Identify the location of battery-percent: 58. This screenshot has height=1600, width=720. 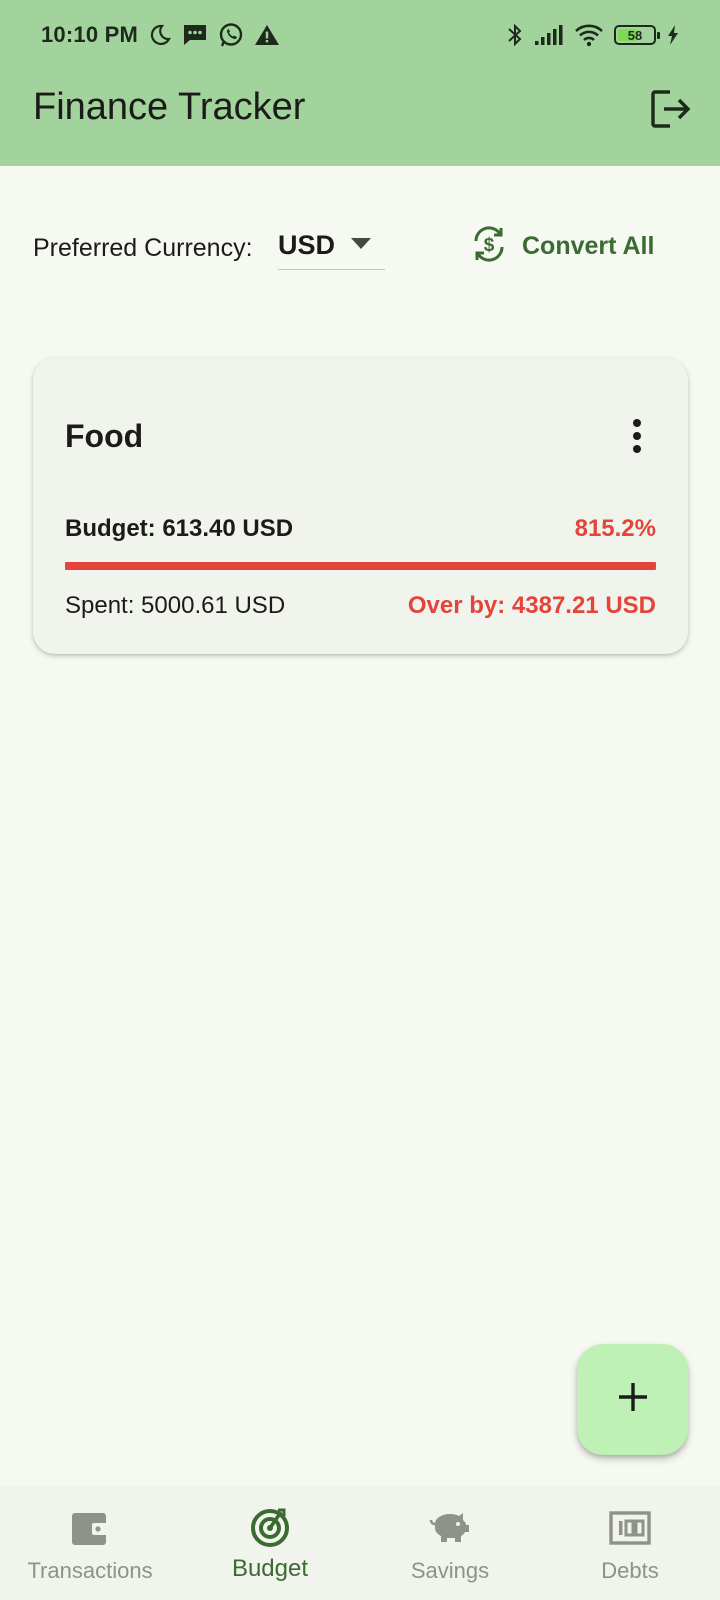
(635, 35).